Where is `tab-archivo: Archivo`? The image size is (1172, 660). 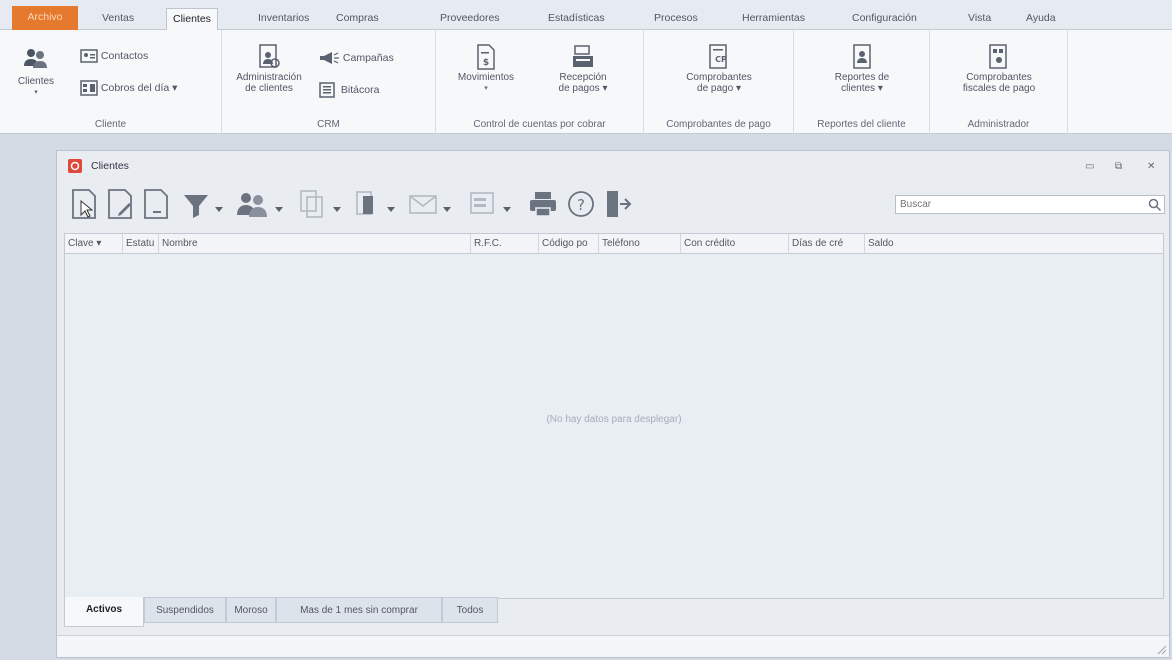
tab-archivo: Archivo is located at coordinates (45, 18).